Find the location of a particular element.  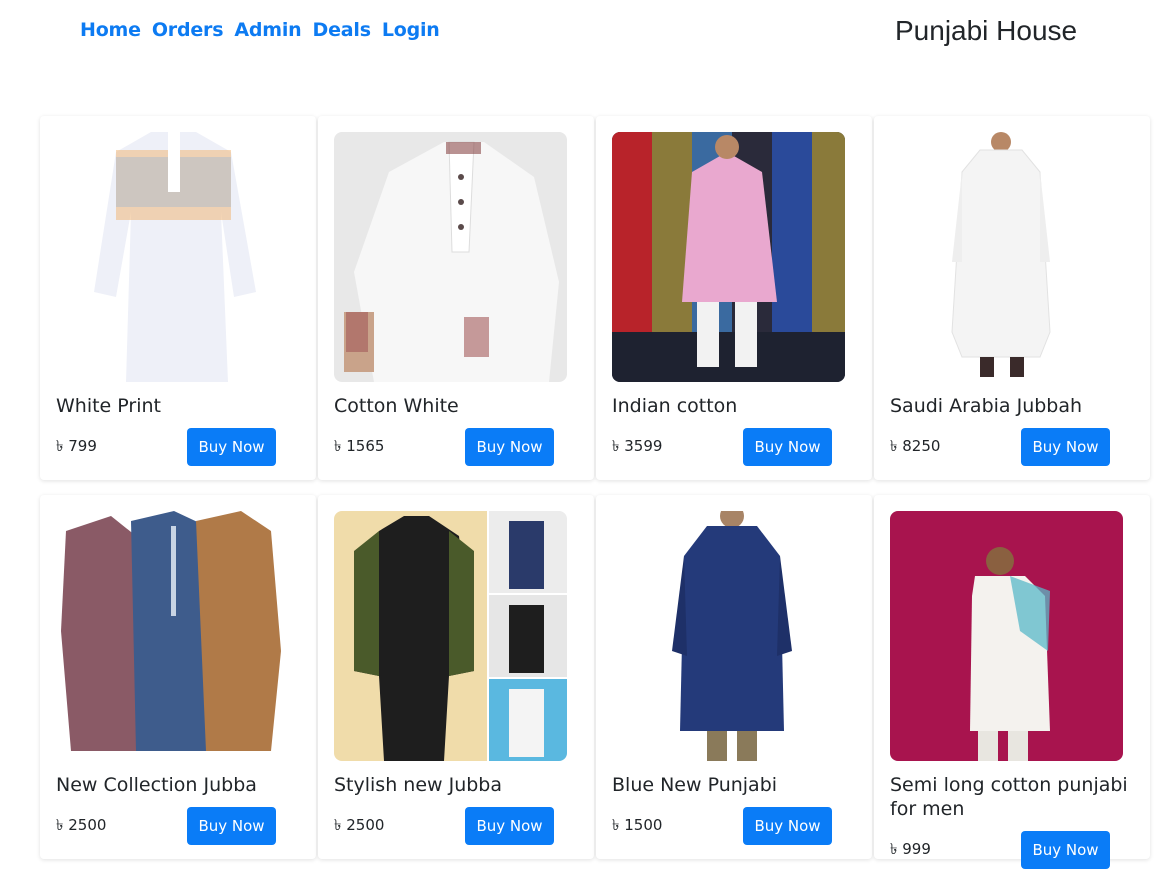

product-card: Blue New Punjabi ৳ 1500 Buy Now is located at coordinates (734, 677).